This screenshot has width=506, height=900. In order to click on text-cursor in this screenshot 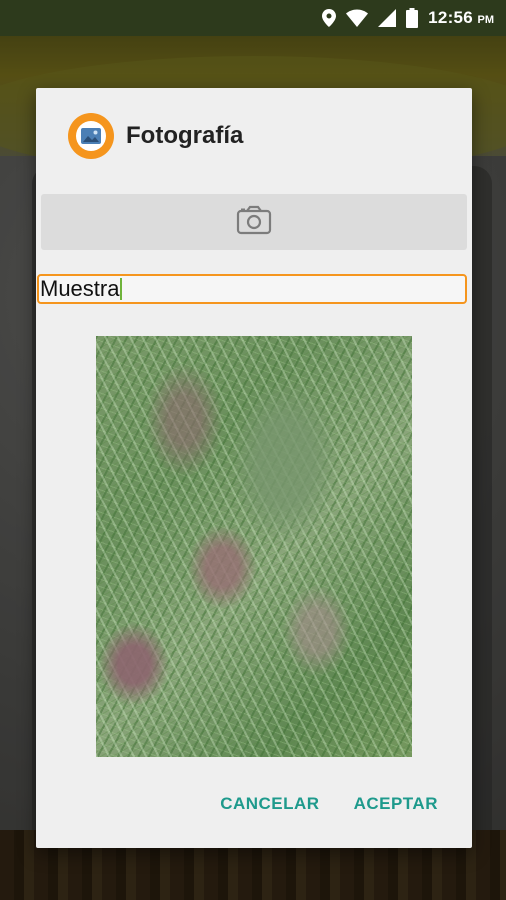, I will do `click(121, 289)`.